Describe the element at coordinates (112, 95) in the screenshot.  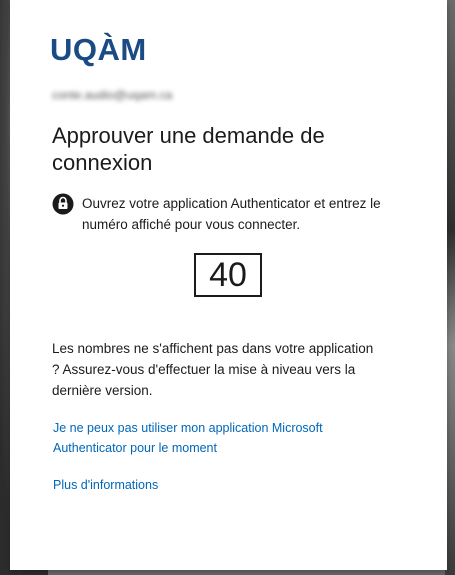
I see `account-email: conte.audio@uqam.ca` at that location.